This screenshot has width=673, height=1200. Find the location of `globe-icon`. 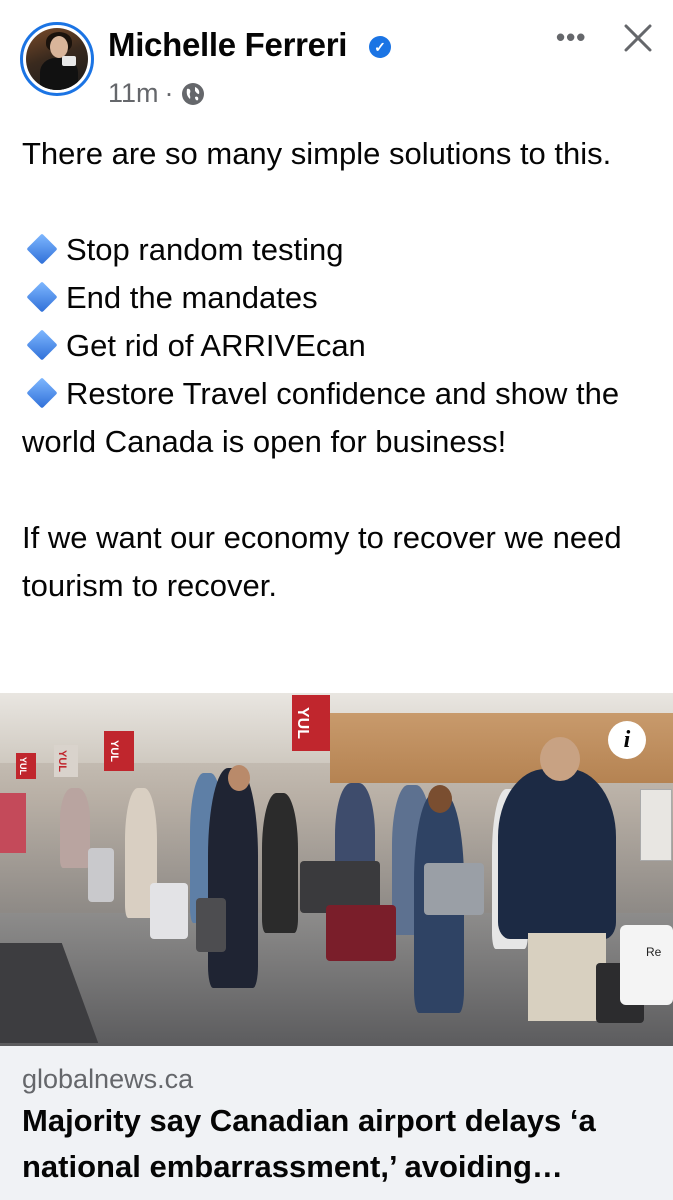

globe-icon is located at coordinates (192, 93).